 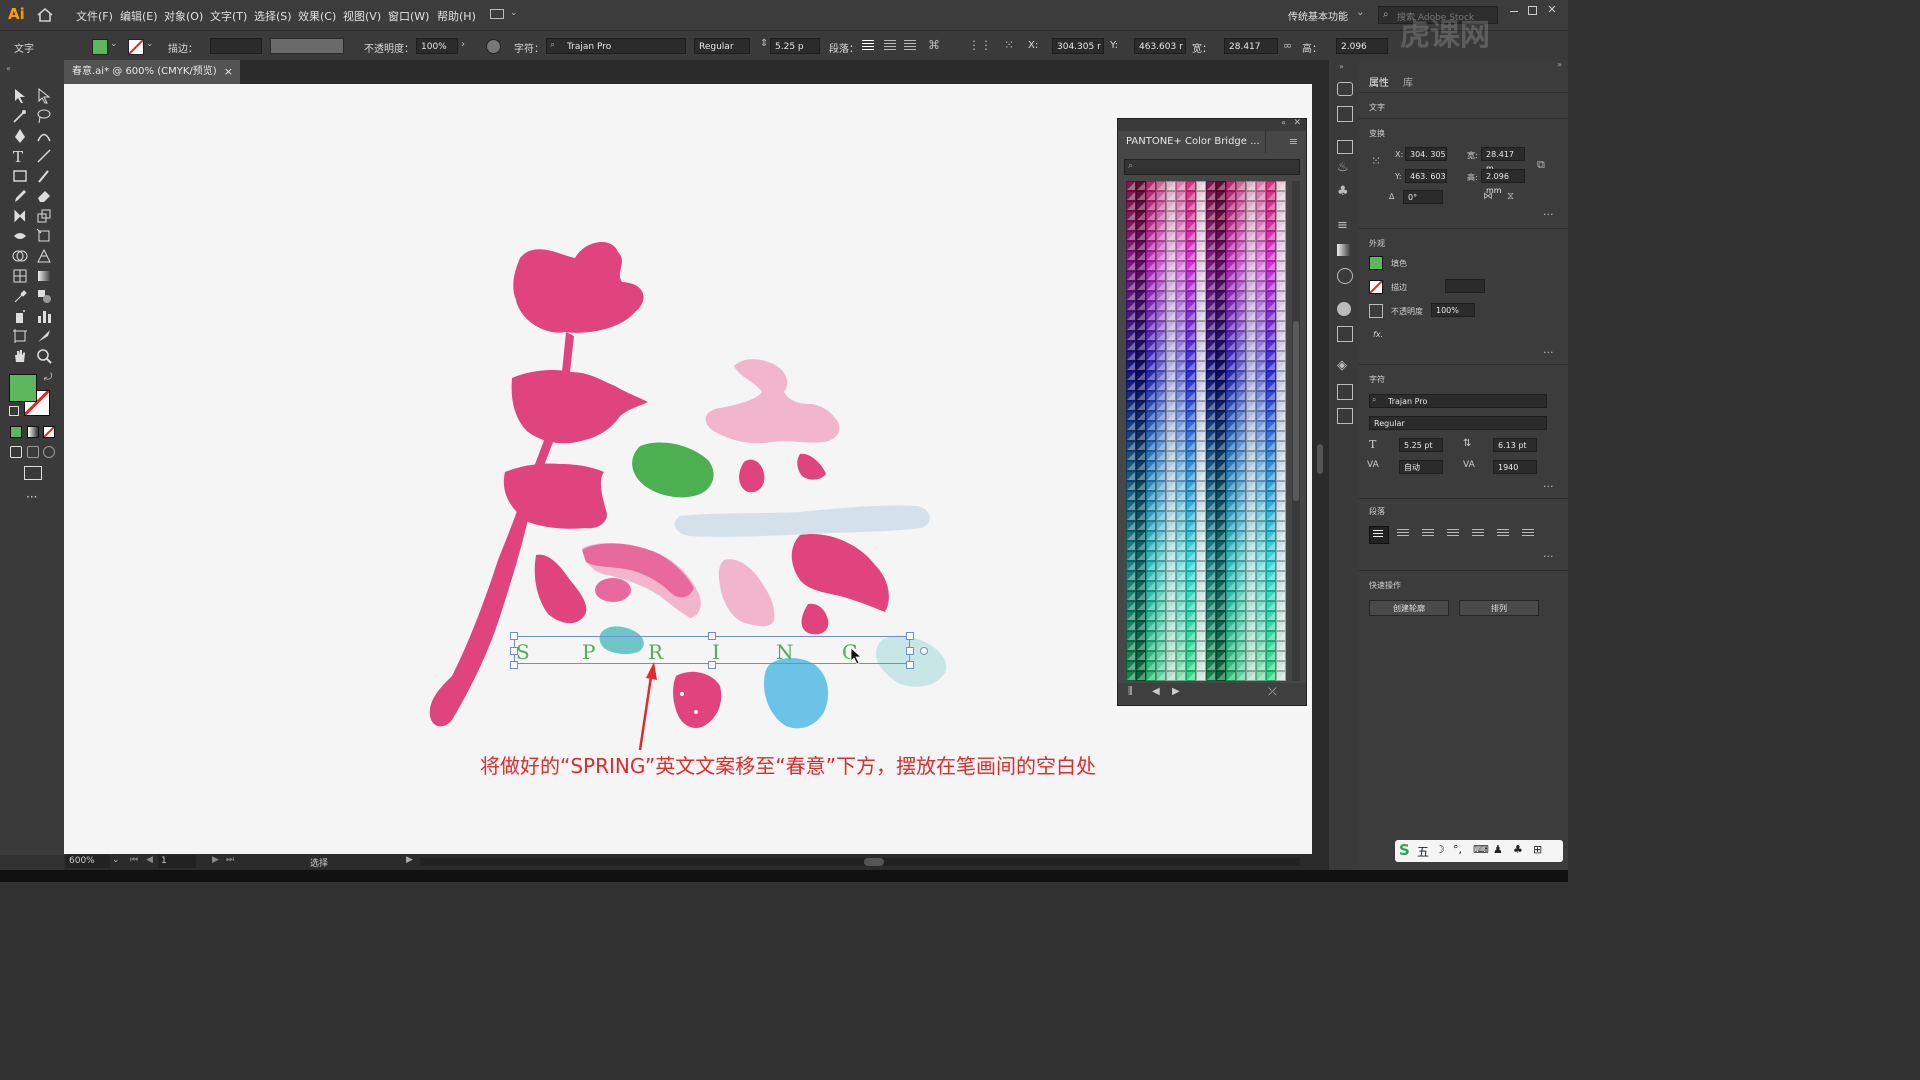 What do you see at coordinates (44, 236) in the screenshot?
I see `free-transform-tool-icon` at bounding box center [44, 236].